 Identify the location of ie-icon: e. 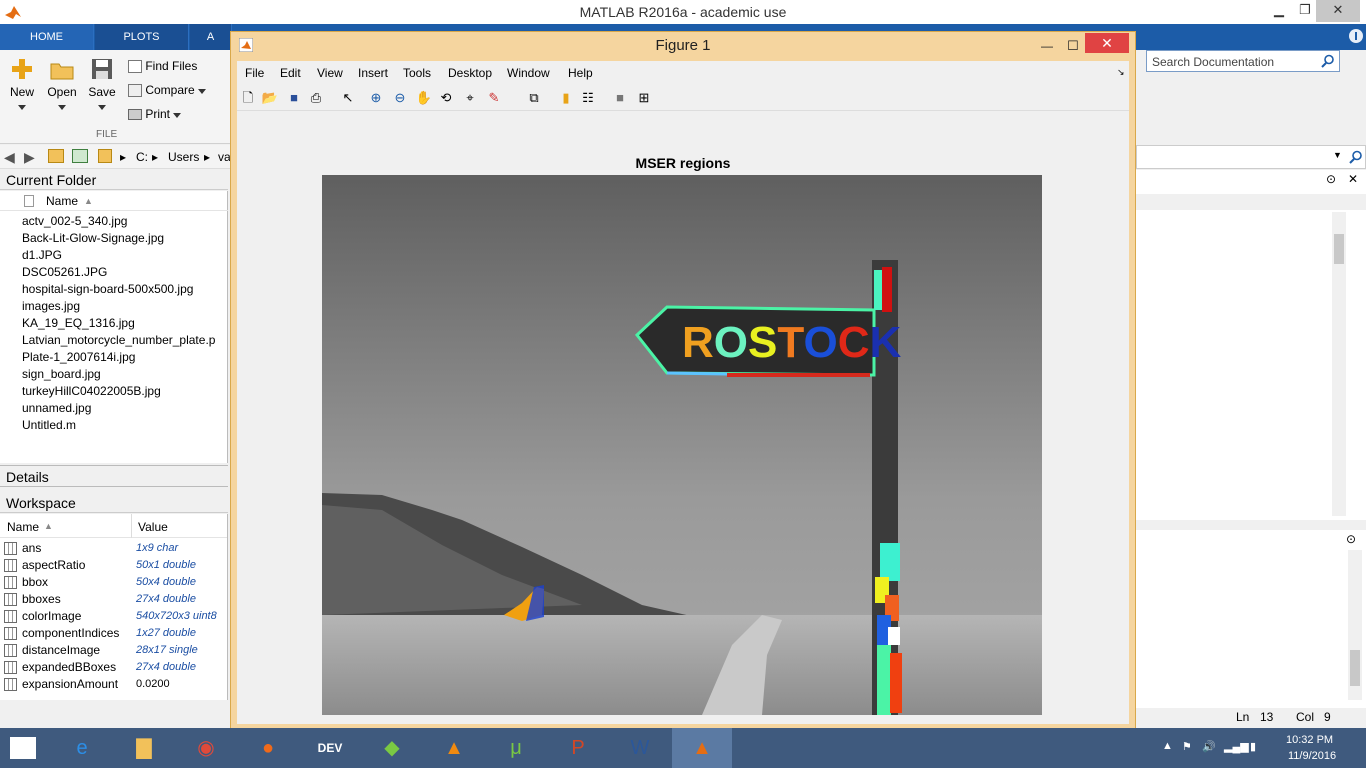
(82, 748).